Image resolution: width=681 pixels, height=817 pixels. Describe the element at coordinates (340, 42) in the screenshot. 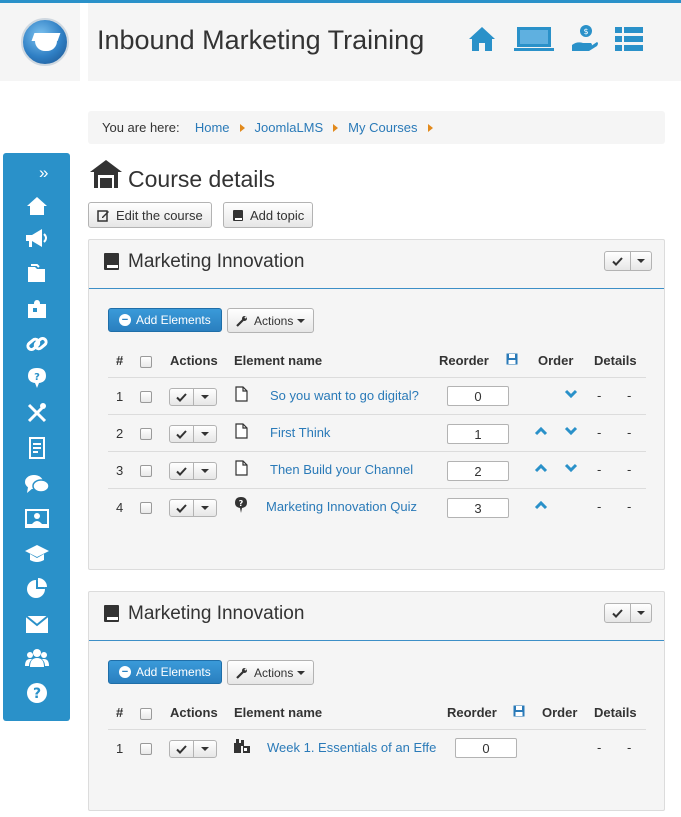

I see `site-header: Inbound Marketing Training $` at that location.